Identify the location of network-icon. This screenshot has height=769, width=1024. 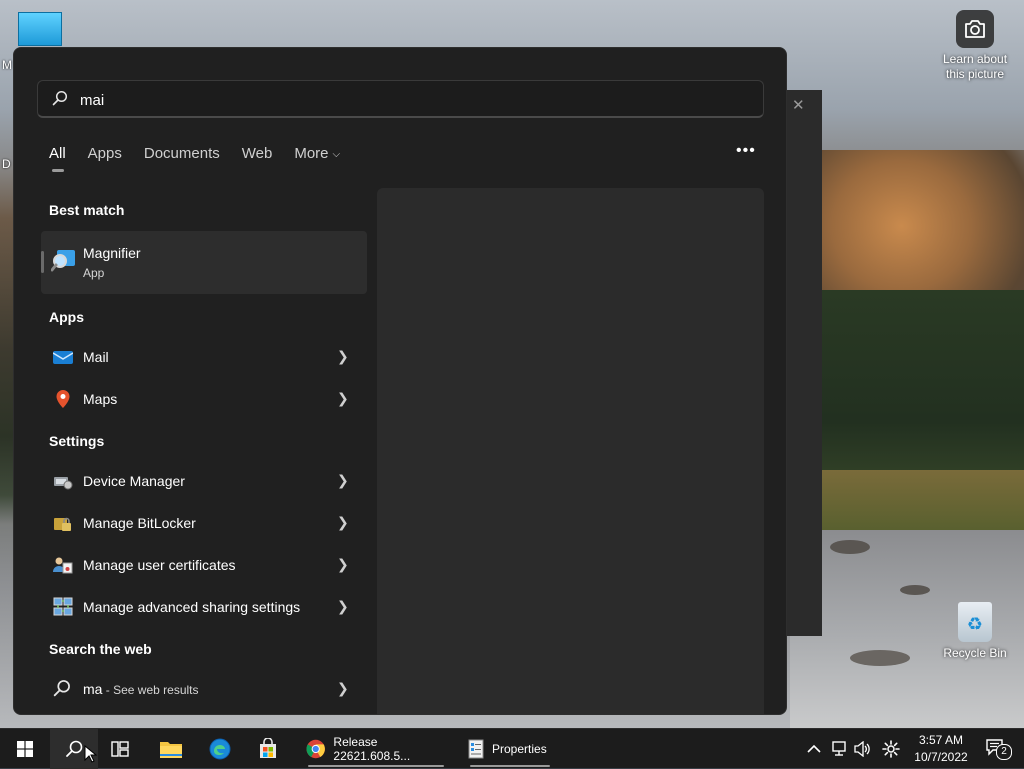
(839, 748).